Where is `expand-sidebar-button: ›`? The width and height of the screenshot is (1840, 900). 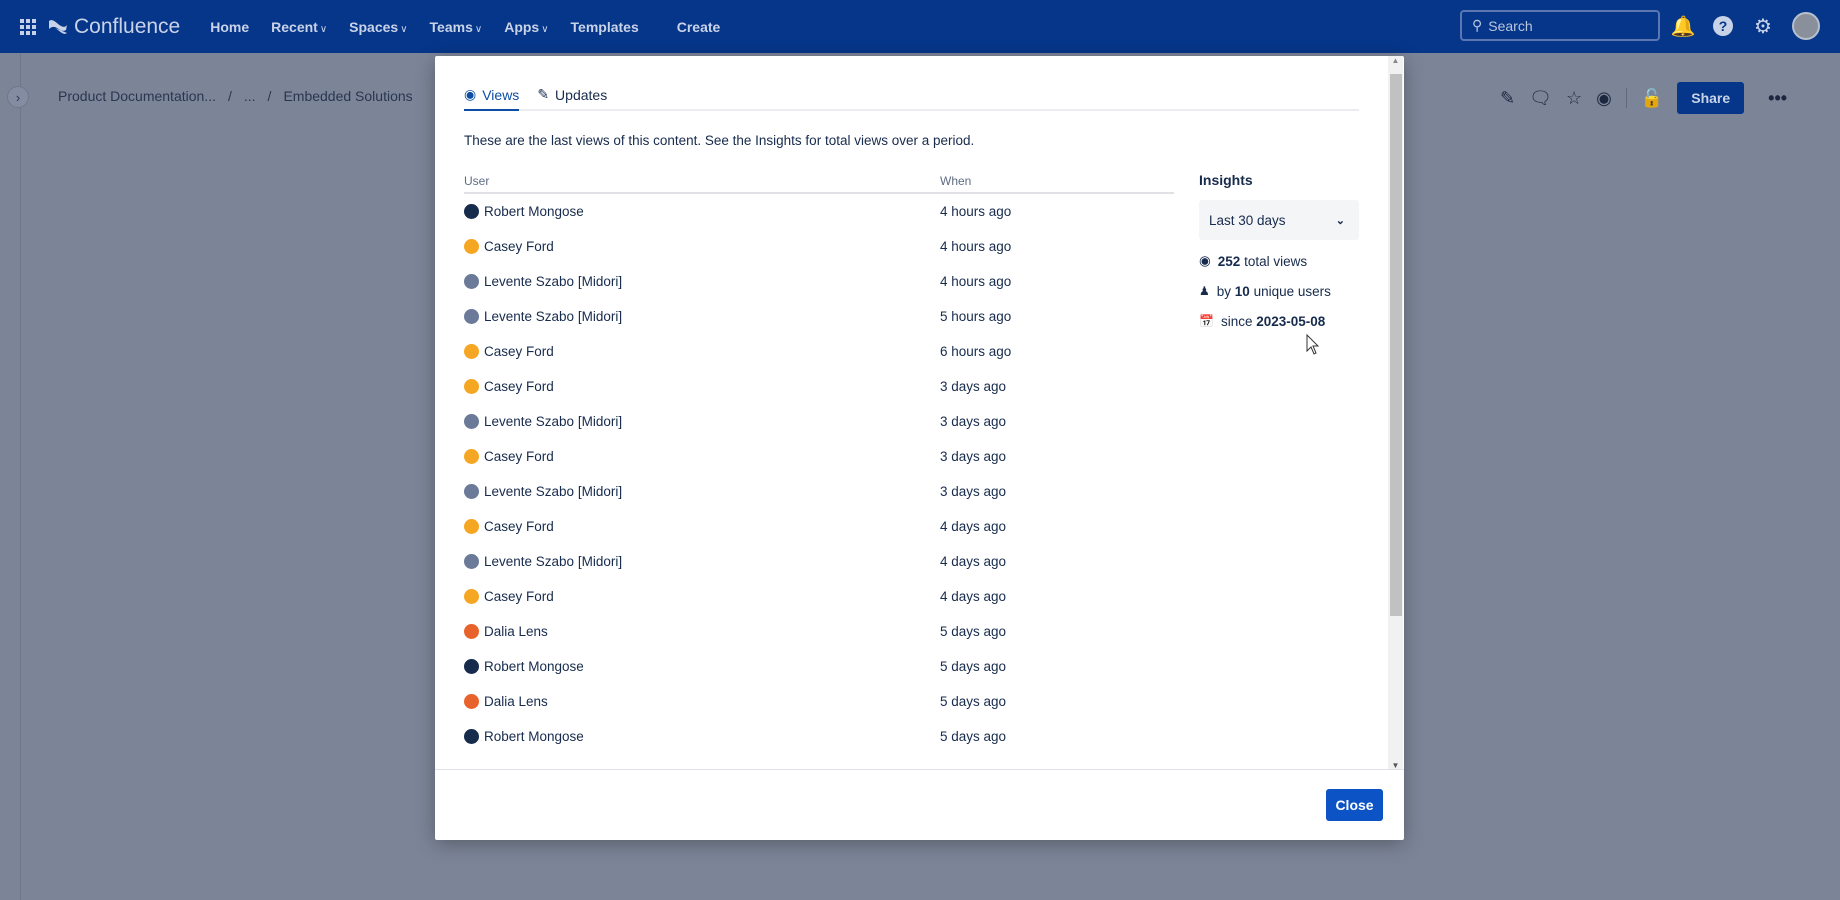
expand-sidebar-button: › is located at coordinates (18, 97).